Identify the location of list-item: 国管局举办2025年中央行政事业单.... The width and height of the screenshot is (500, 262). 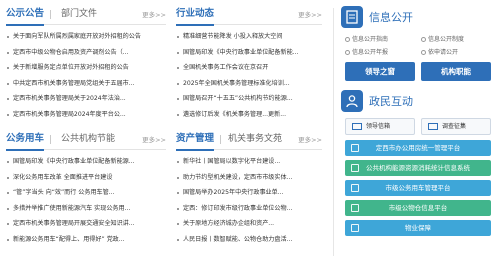
(249, 193).